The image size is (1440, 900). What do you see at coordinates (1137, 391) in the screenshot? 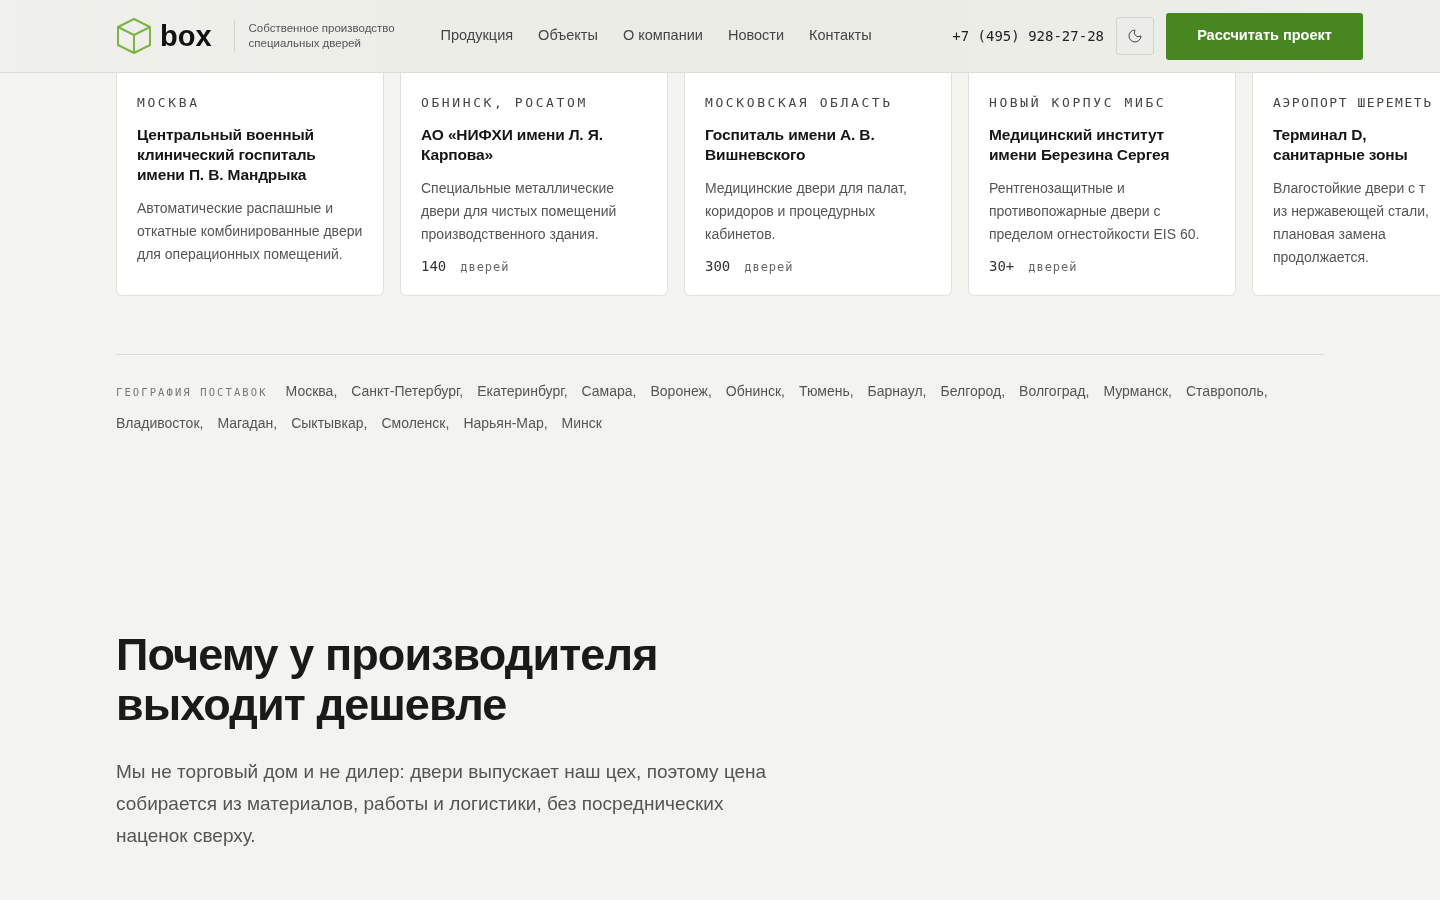
I see `city-name: Мурманск,` at bounding box center [1137, 391].